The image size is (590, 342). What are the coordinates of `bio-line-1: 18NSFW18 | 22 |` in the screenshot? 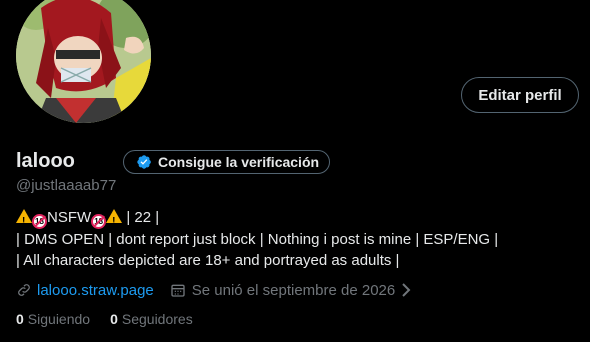 It's located at (296, 219).